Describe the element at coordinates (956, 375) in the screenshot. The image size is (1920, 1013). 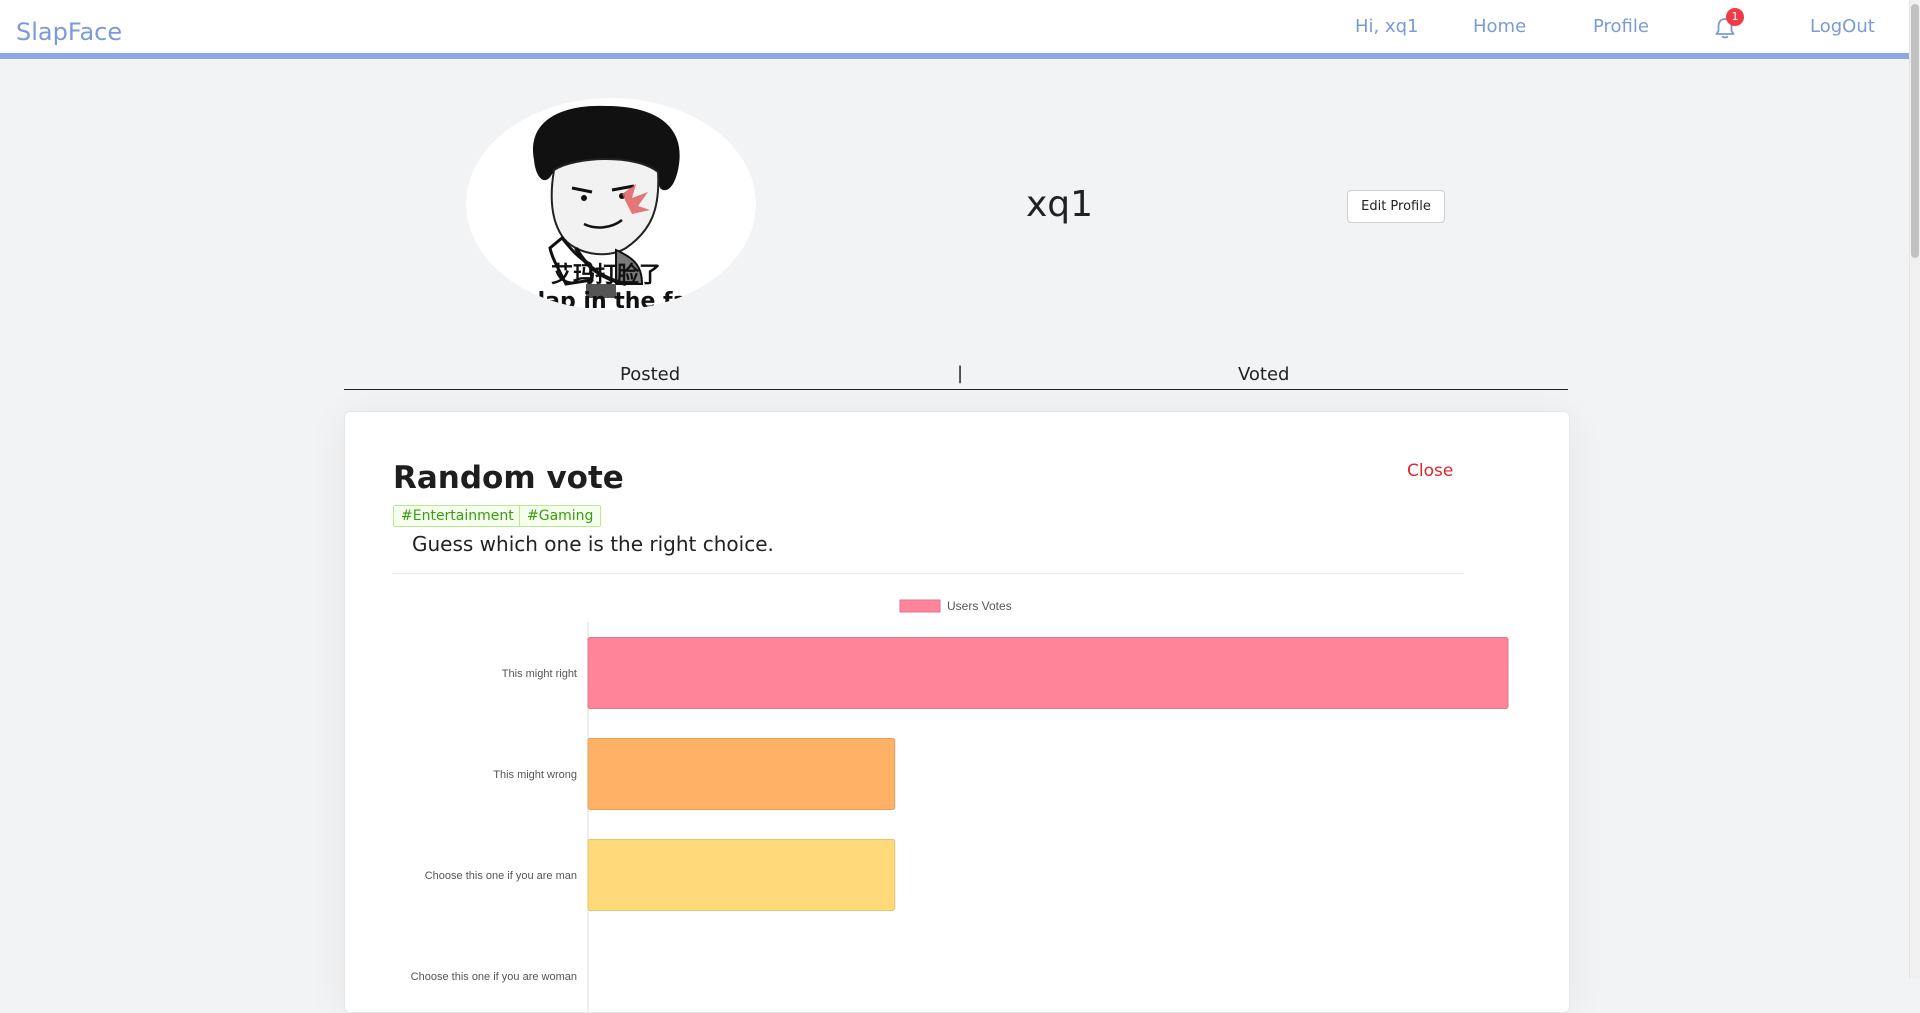
I see `profile-tabs: Posted | Voted` at that location.